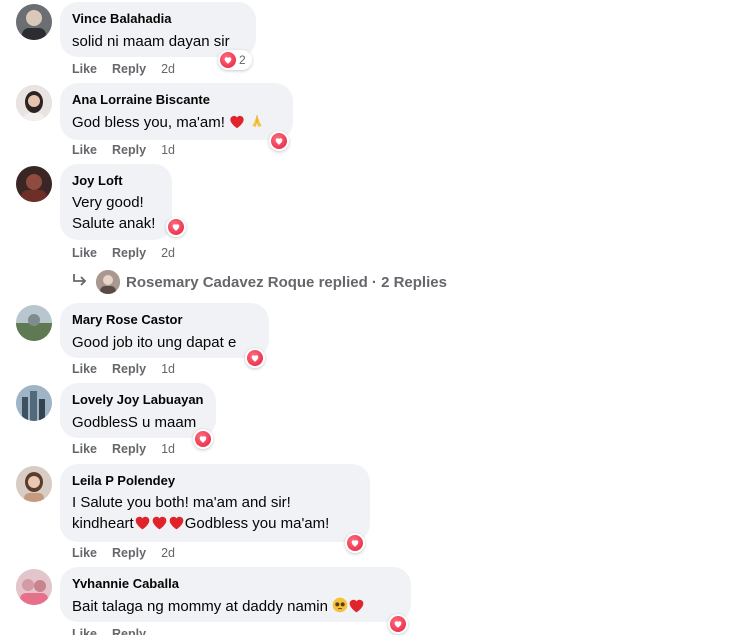 This screenshot has height=635, width=750. I want to click on comment-text-line: God bless you, ma'am!, so click(148, 122).